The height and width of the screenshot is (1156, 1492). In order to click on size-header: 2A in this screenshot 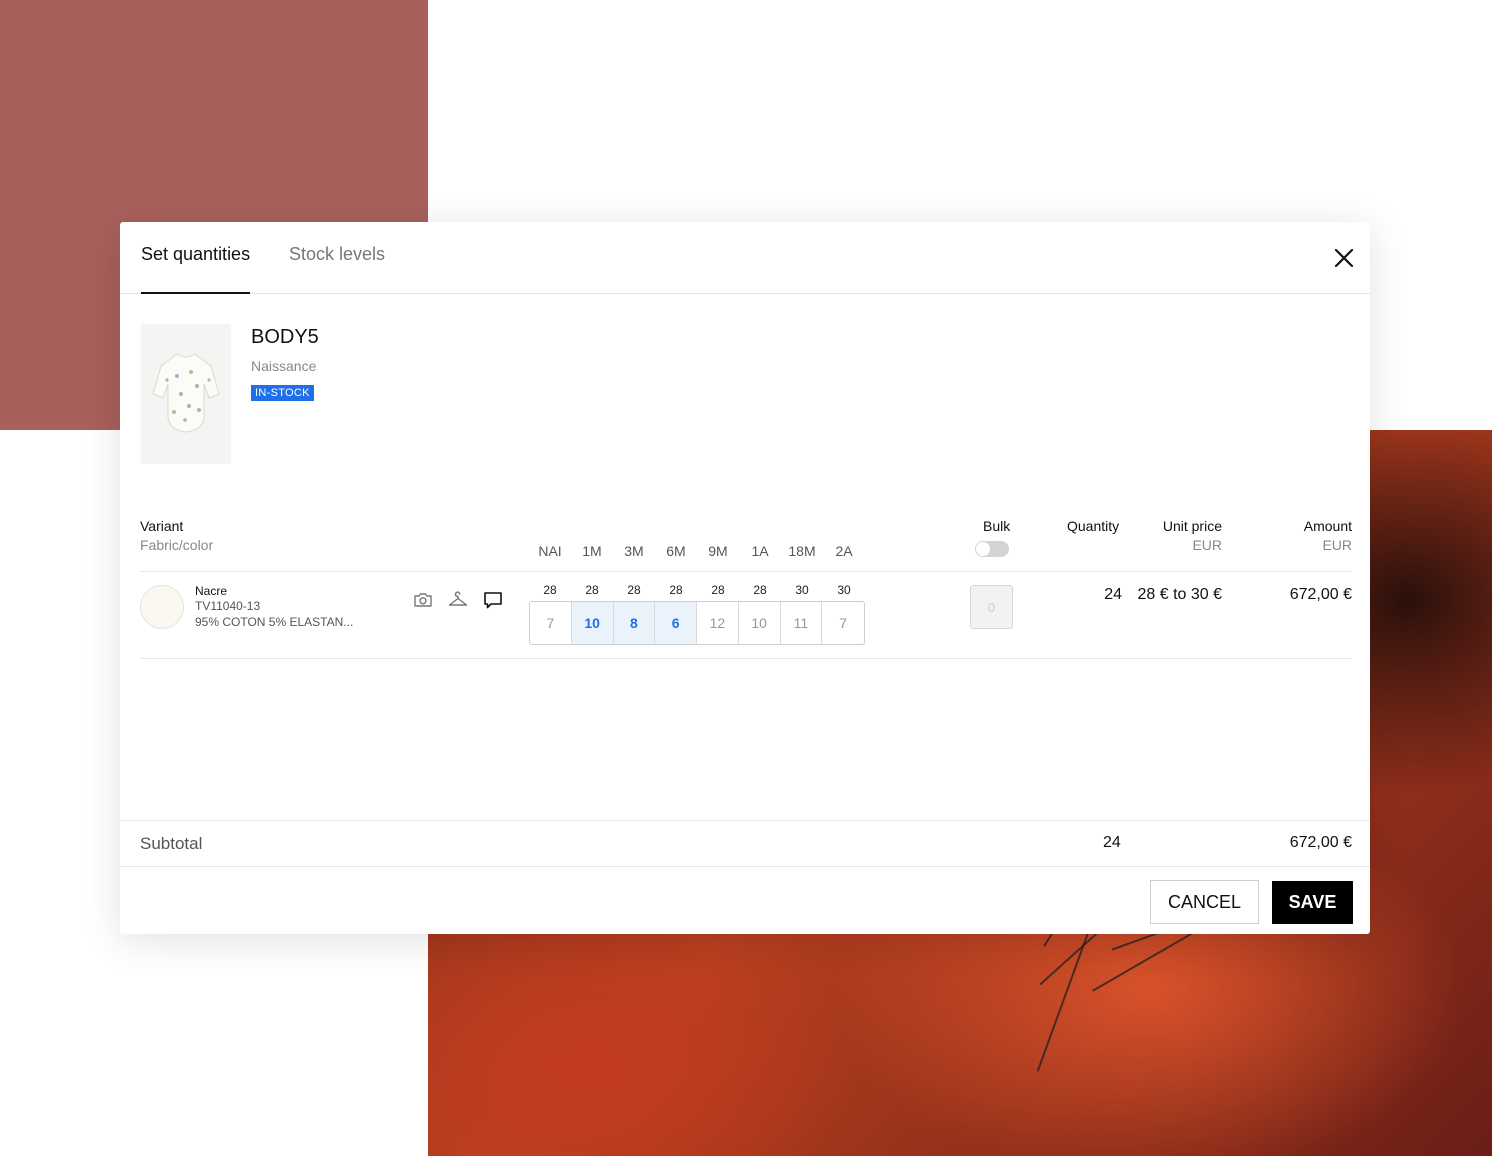, I will do `click(844, 551)`.